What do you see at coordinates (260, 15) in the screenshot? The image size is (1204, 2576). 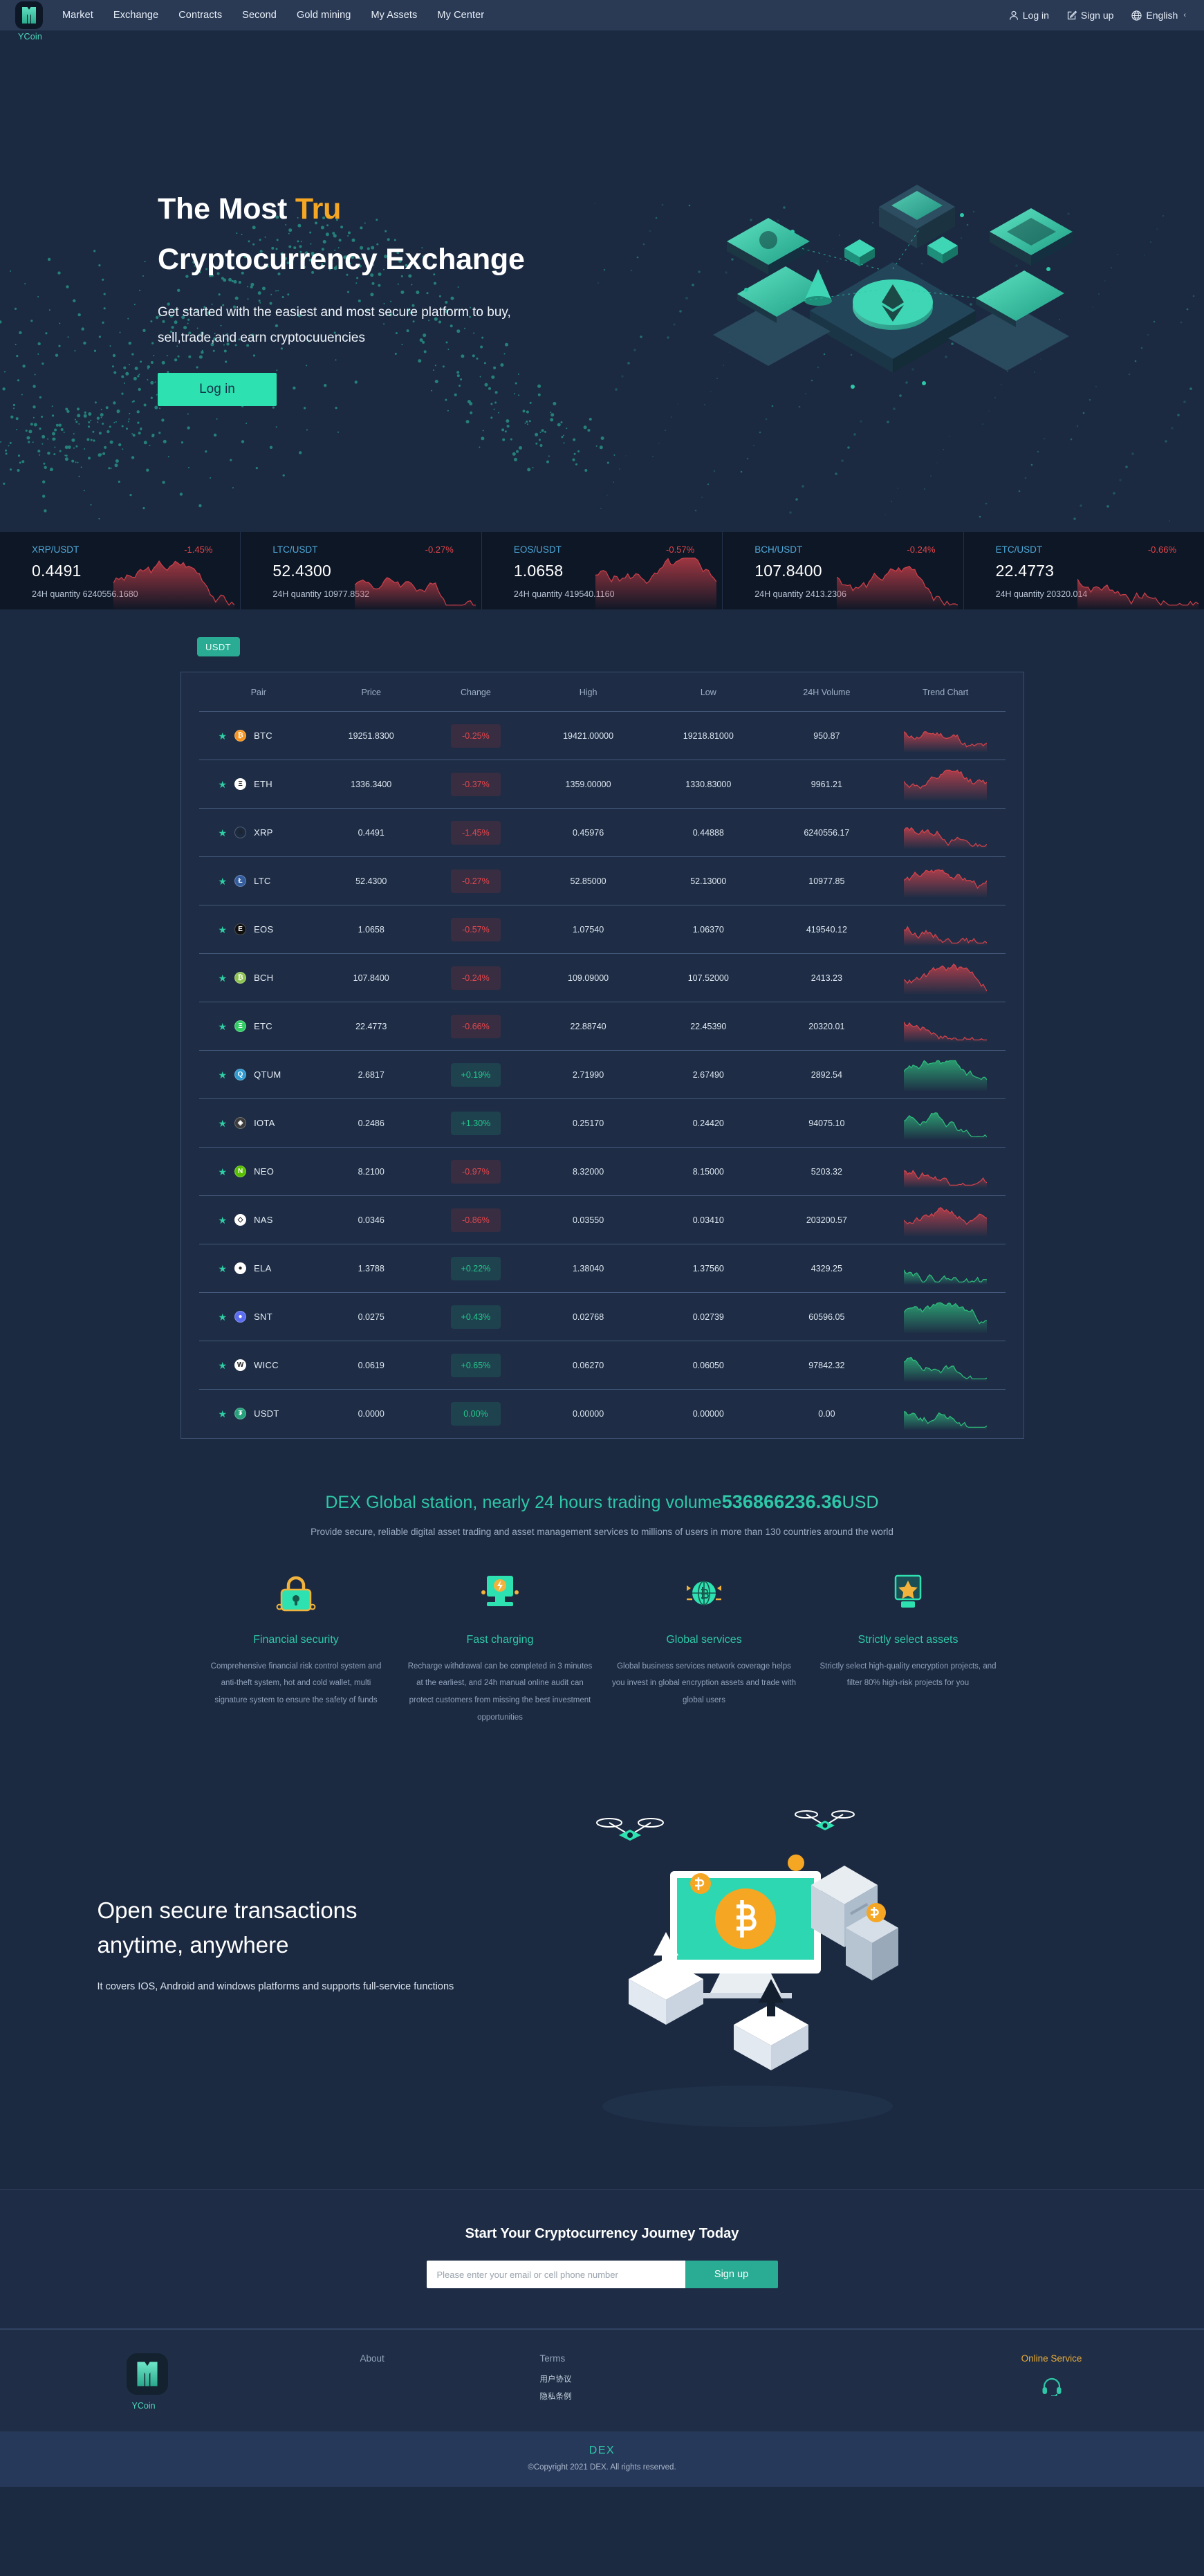 I see `nav-item-second: Second` at bounding box center [260, 15].